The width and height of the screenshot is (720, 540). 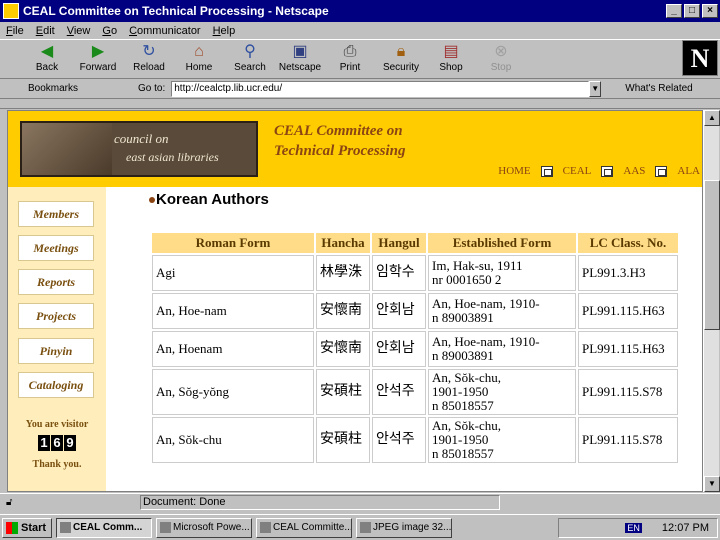 I want to click on system-tray: EN 12:07 PM, so click(x=638, y=528).